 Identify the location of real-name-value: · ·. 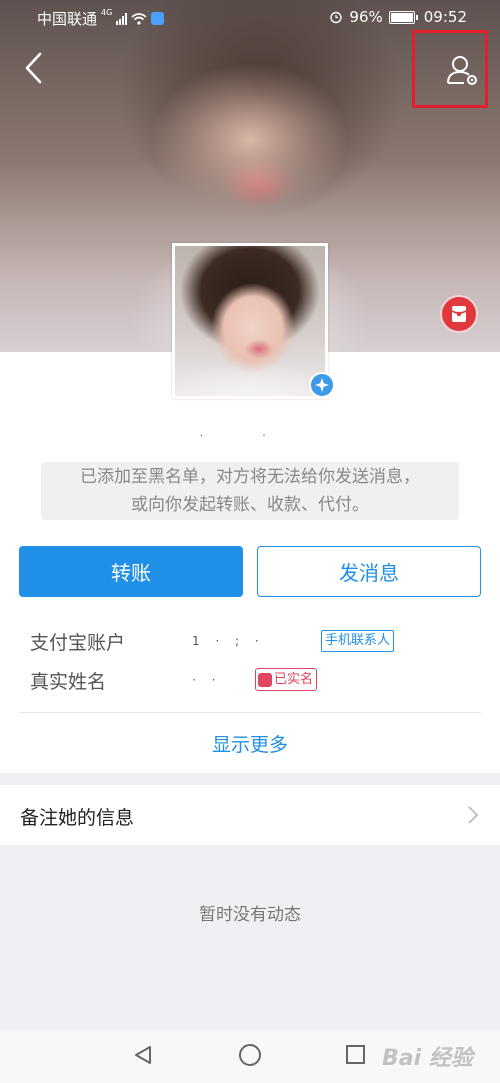
(207, 680).